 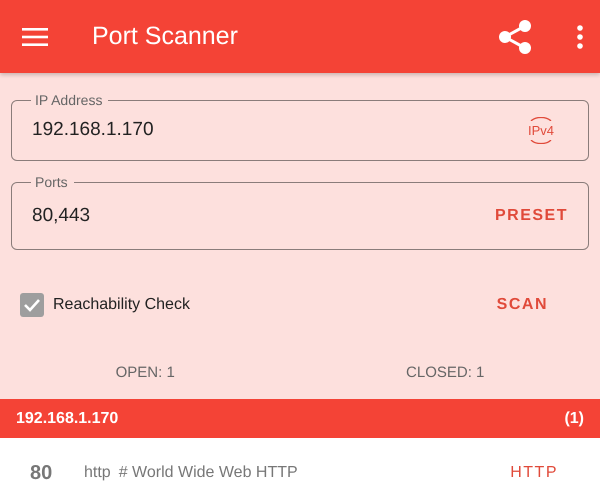 I want to click on checkbox-label: Reachability Check, so click(x=121, y=305).